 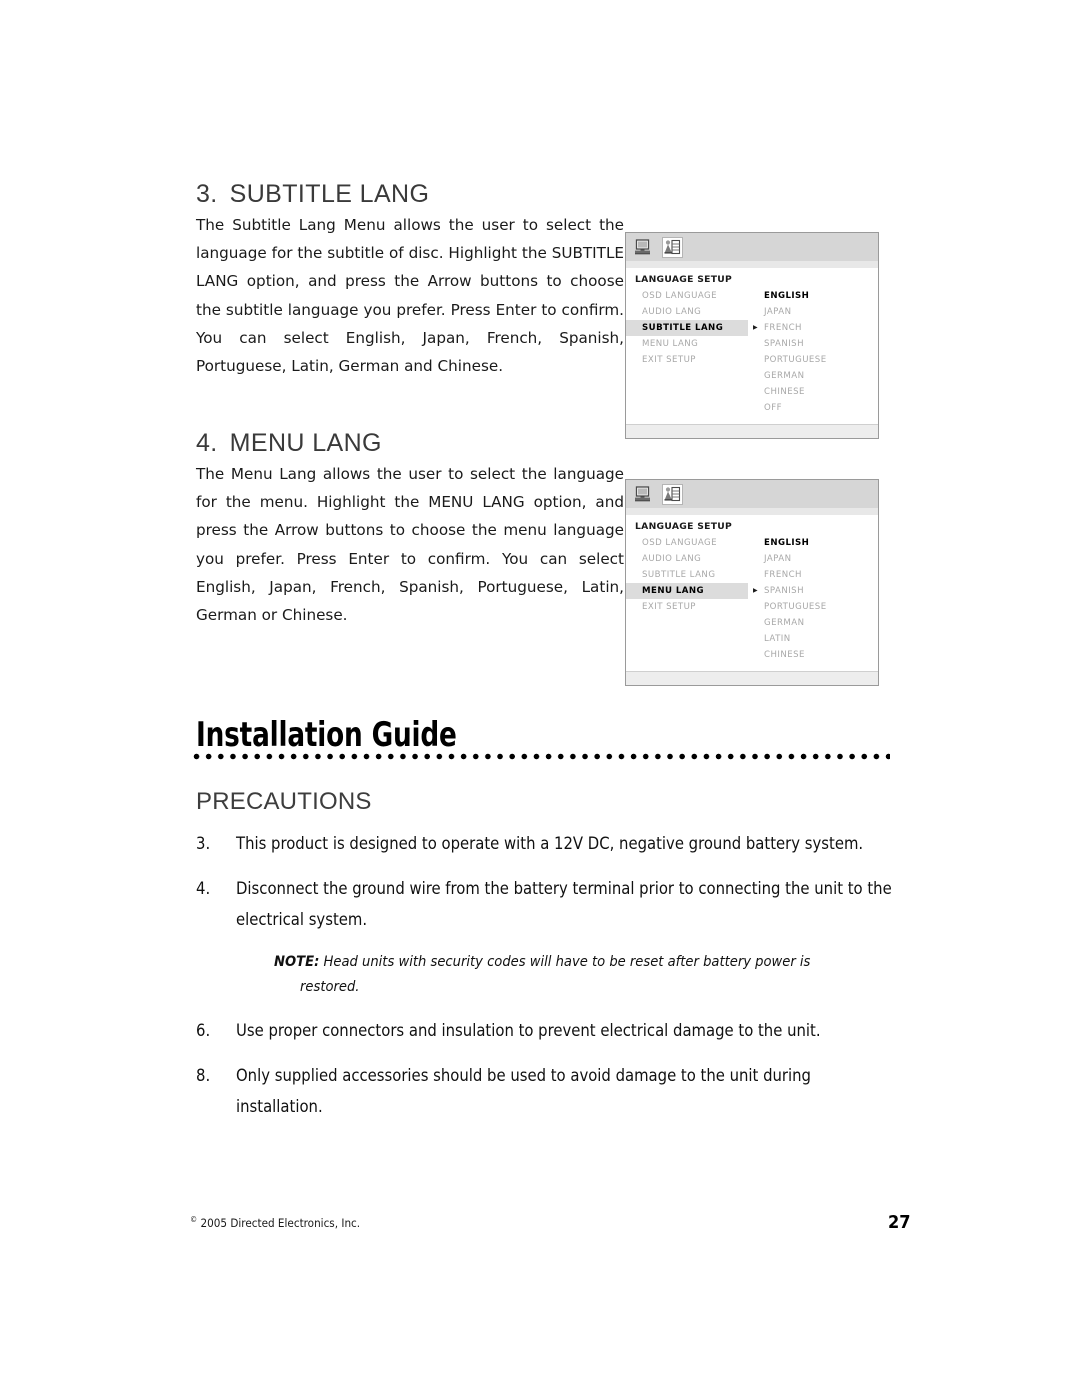 I want to click on osd-option: LATIN, so click(x=816, y=639).